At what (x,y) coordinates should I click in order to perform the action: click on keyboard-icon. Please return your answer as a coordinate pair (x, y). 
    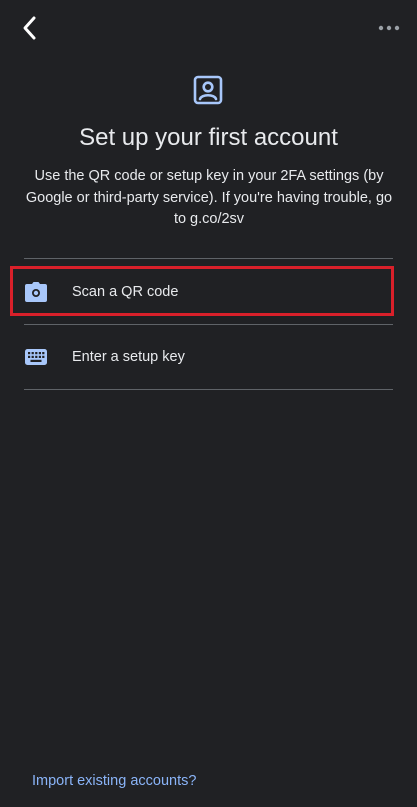
    Looking at the image, I should click on (36, 357).